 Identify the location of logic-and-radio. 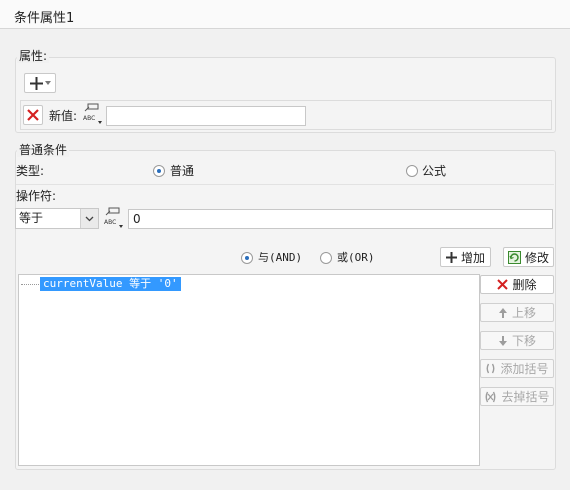
(247, 258).